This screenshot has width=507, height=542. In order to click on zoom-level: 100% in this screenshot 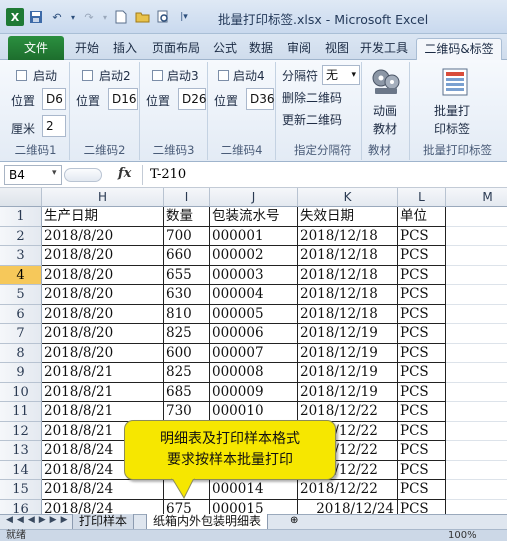, I will do `click(462, 536)`.